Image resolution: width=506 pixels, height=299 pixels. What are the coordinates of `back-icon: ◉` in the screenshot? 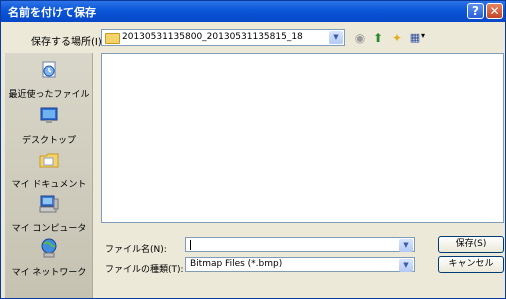 It's located at (360, 38).